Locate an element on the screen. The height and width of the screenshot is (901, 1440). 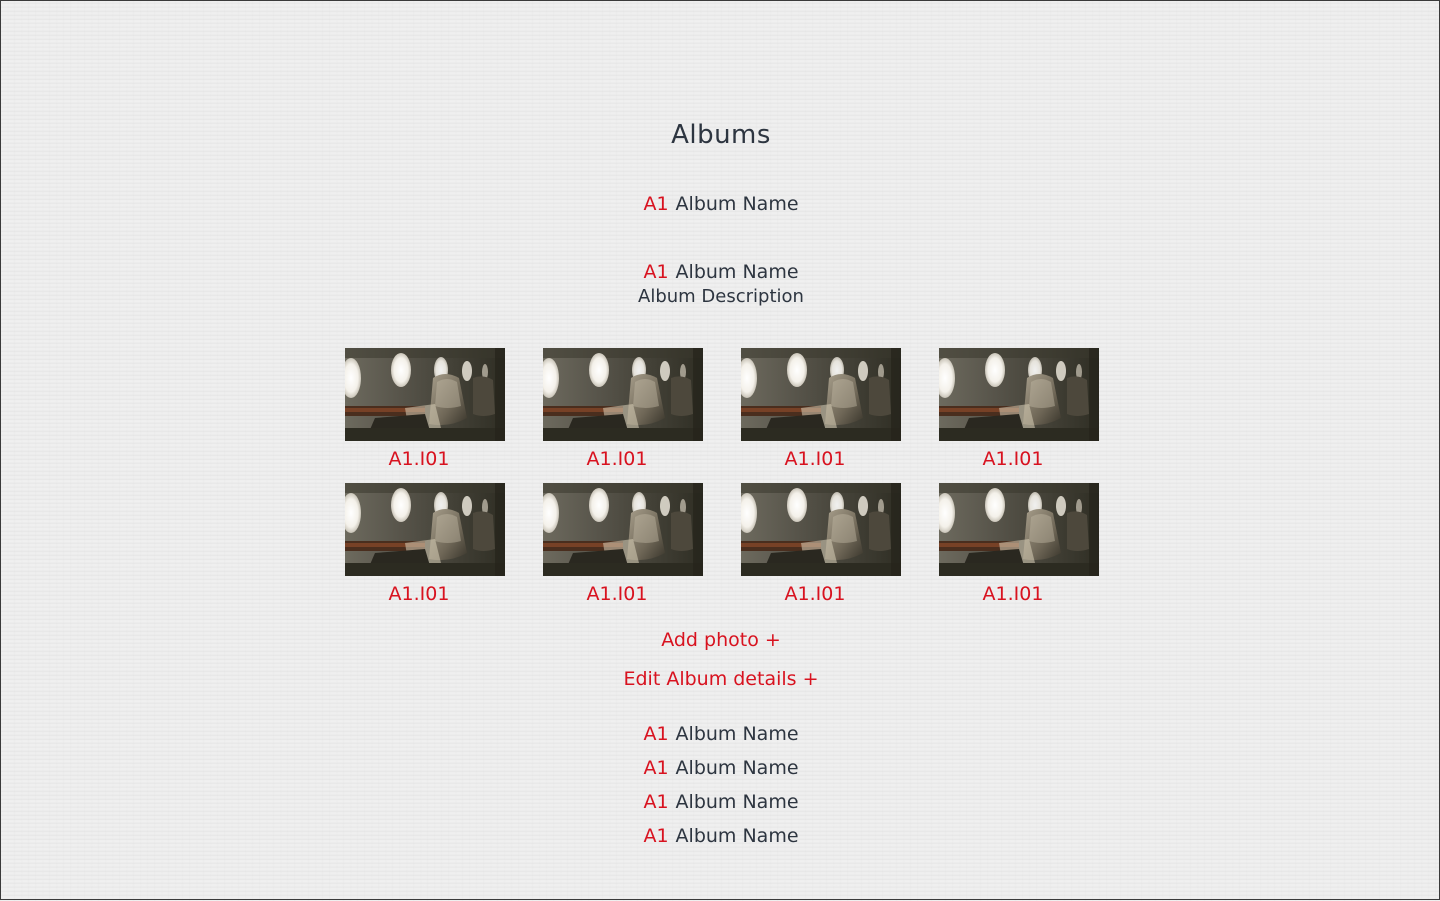
edit-album-details-button: Edit Album details + is located at coordinates (720, 679).